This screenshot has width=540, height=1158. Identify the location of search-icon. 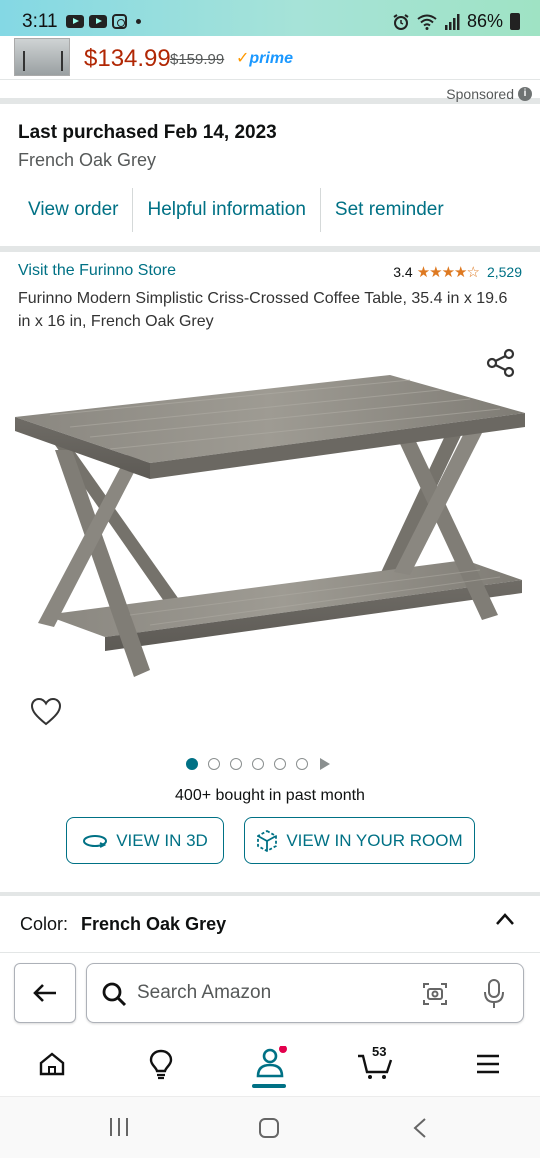
(114, 994).